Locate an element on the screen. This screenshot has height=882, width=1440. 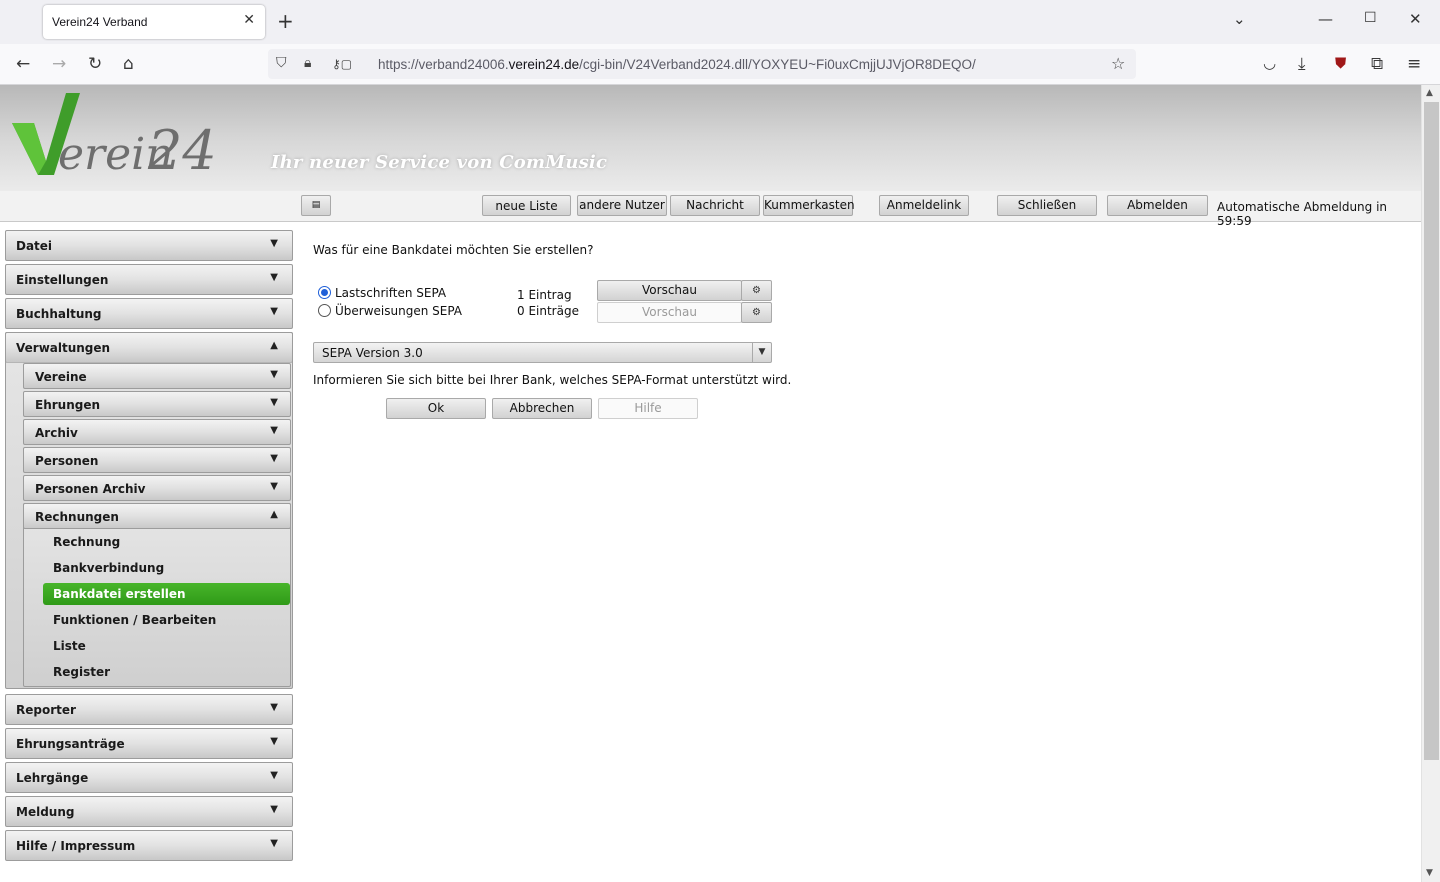
logout-button: Abmelden is located at coordinates (1157, 205).